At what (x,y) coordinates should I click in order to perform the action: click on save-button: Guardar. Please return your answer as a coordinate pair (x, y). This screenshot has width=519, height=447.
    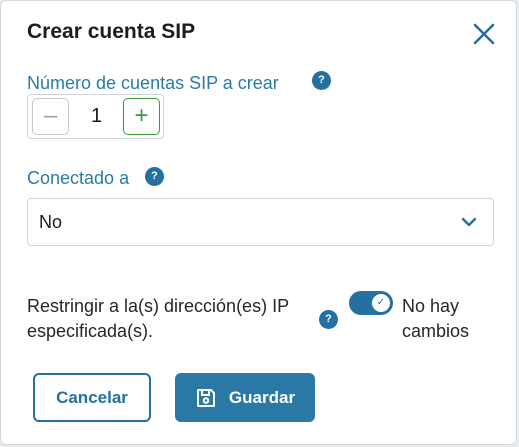
    Looking at the image, I should click on (245, 397).